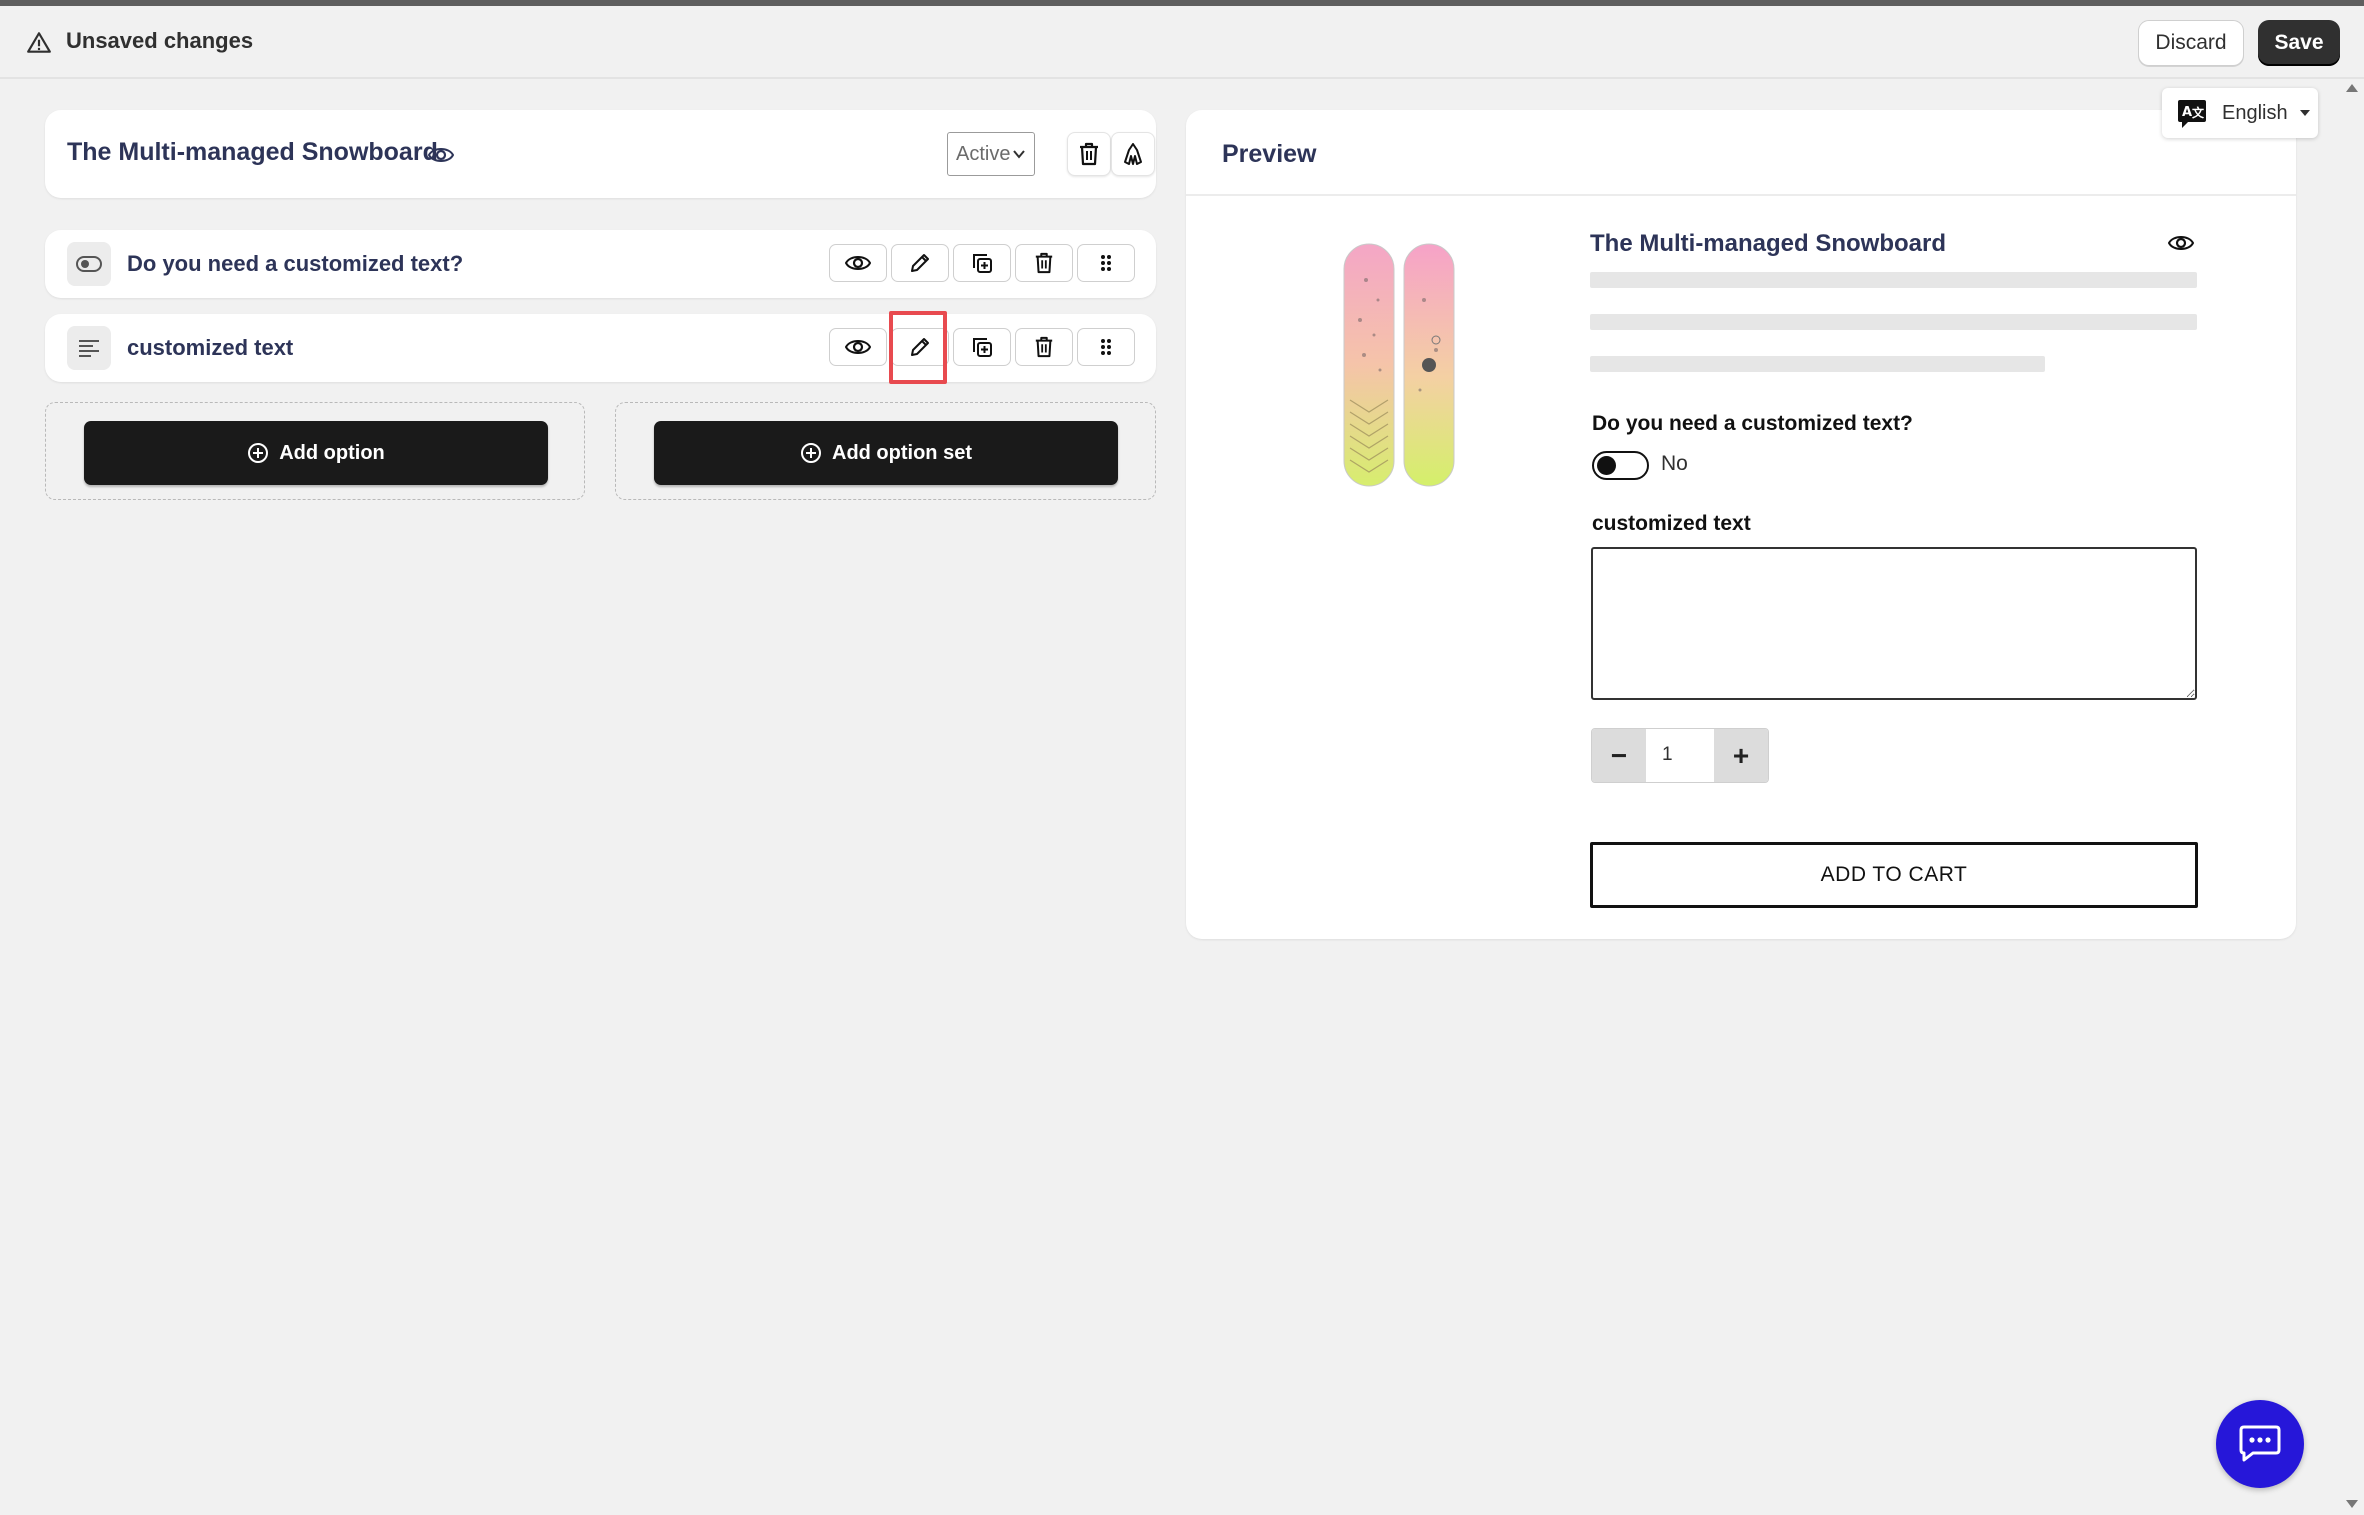  What do you see at coordinates (210, 347) in the screenshot?
I see `option-label: customized text` at bounding box center [210, 347].